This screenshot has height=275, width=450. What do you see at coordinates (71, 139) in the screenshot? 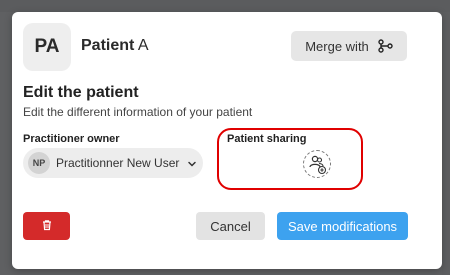
I see `practitioner-owner-label: Practitioner owner` at bounding box center [71, 139].